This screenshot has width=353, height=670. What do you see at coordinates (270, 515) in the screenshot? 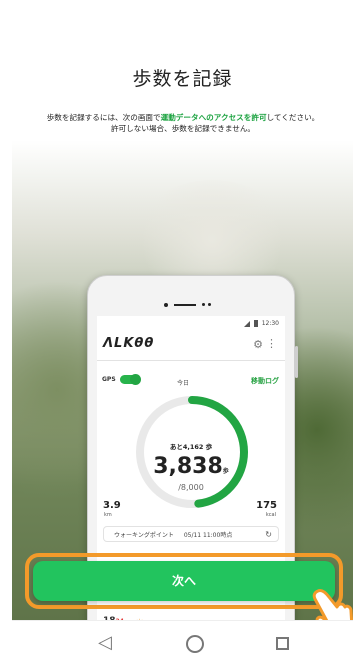
I see `calories-unit: kcal` at bounding box center [270, 515].